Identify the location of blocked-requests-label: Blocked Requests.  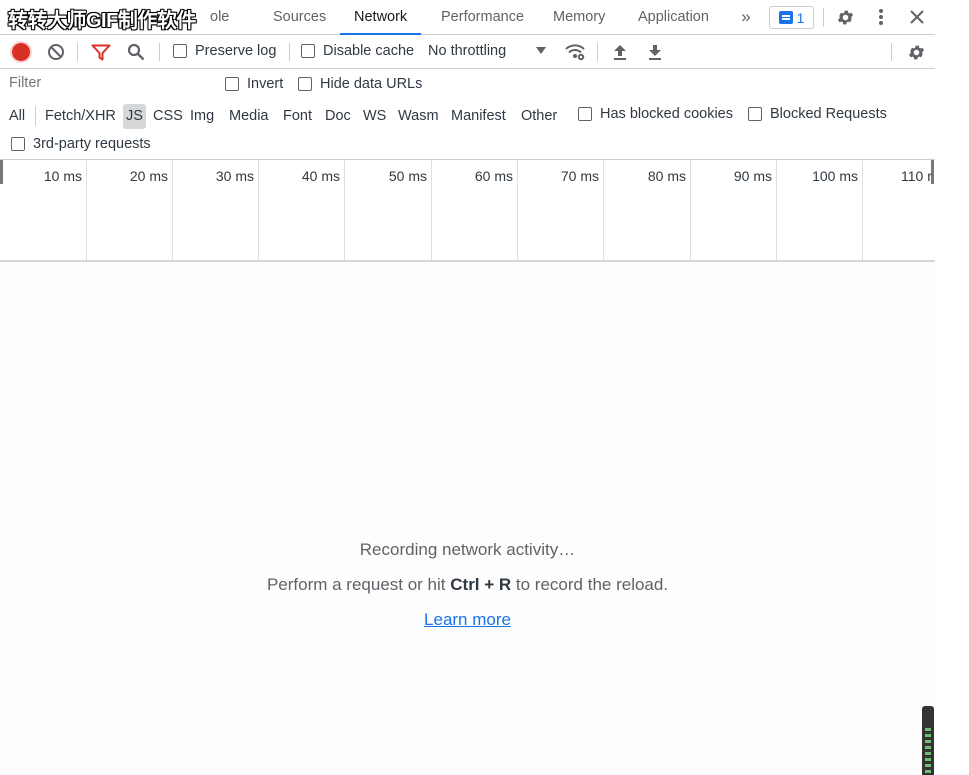
(828, 114).